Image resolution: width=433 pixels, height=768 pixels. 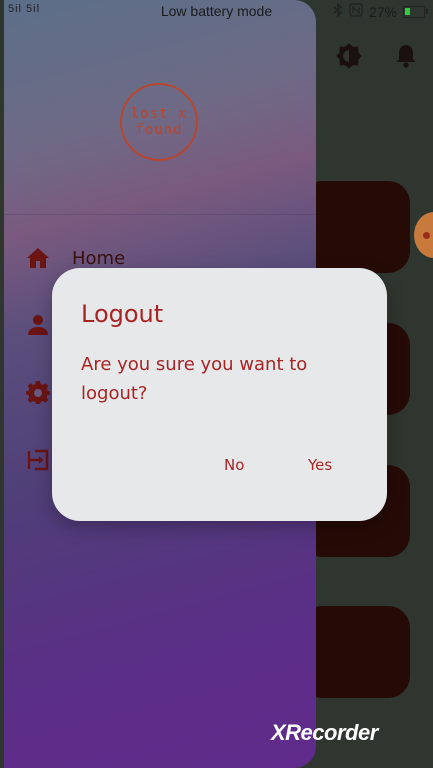 What do you see at coordinates (194, 379) in the screenshot?
I see `dialog-message: Are you sure you want to logout?` at bounding box center [194, 379].